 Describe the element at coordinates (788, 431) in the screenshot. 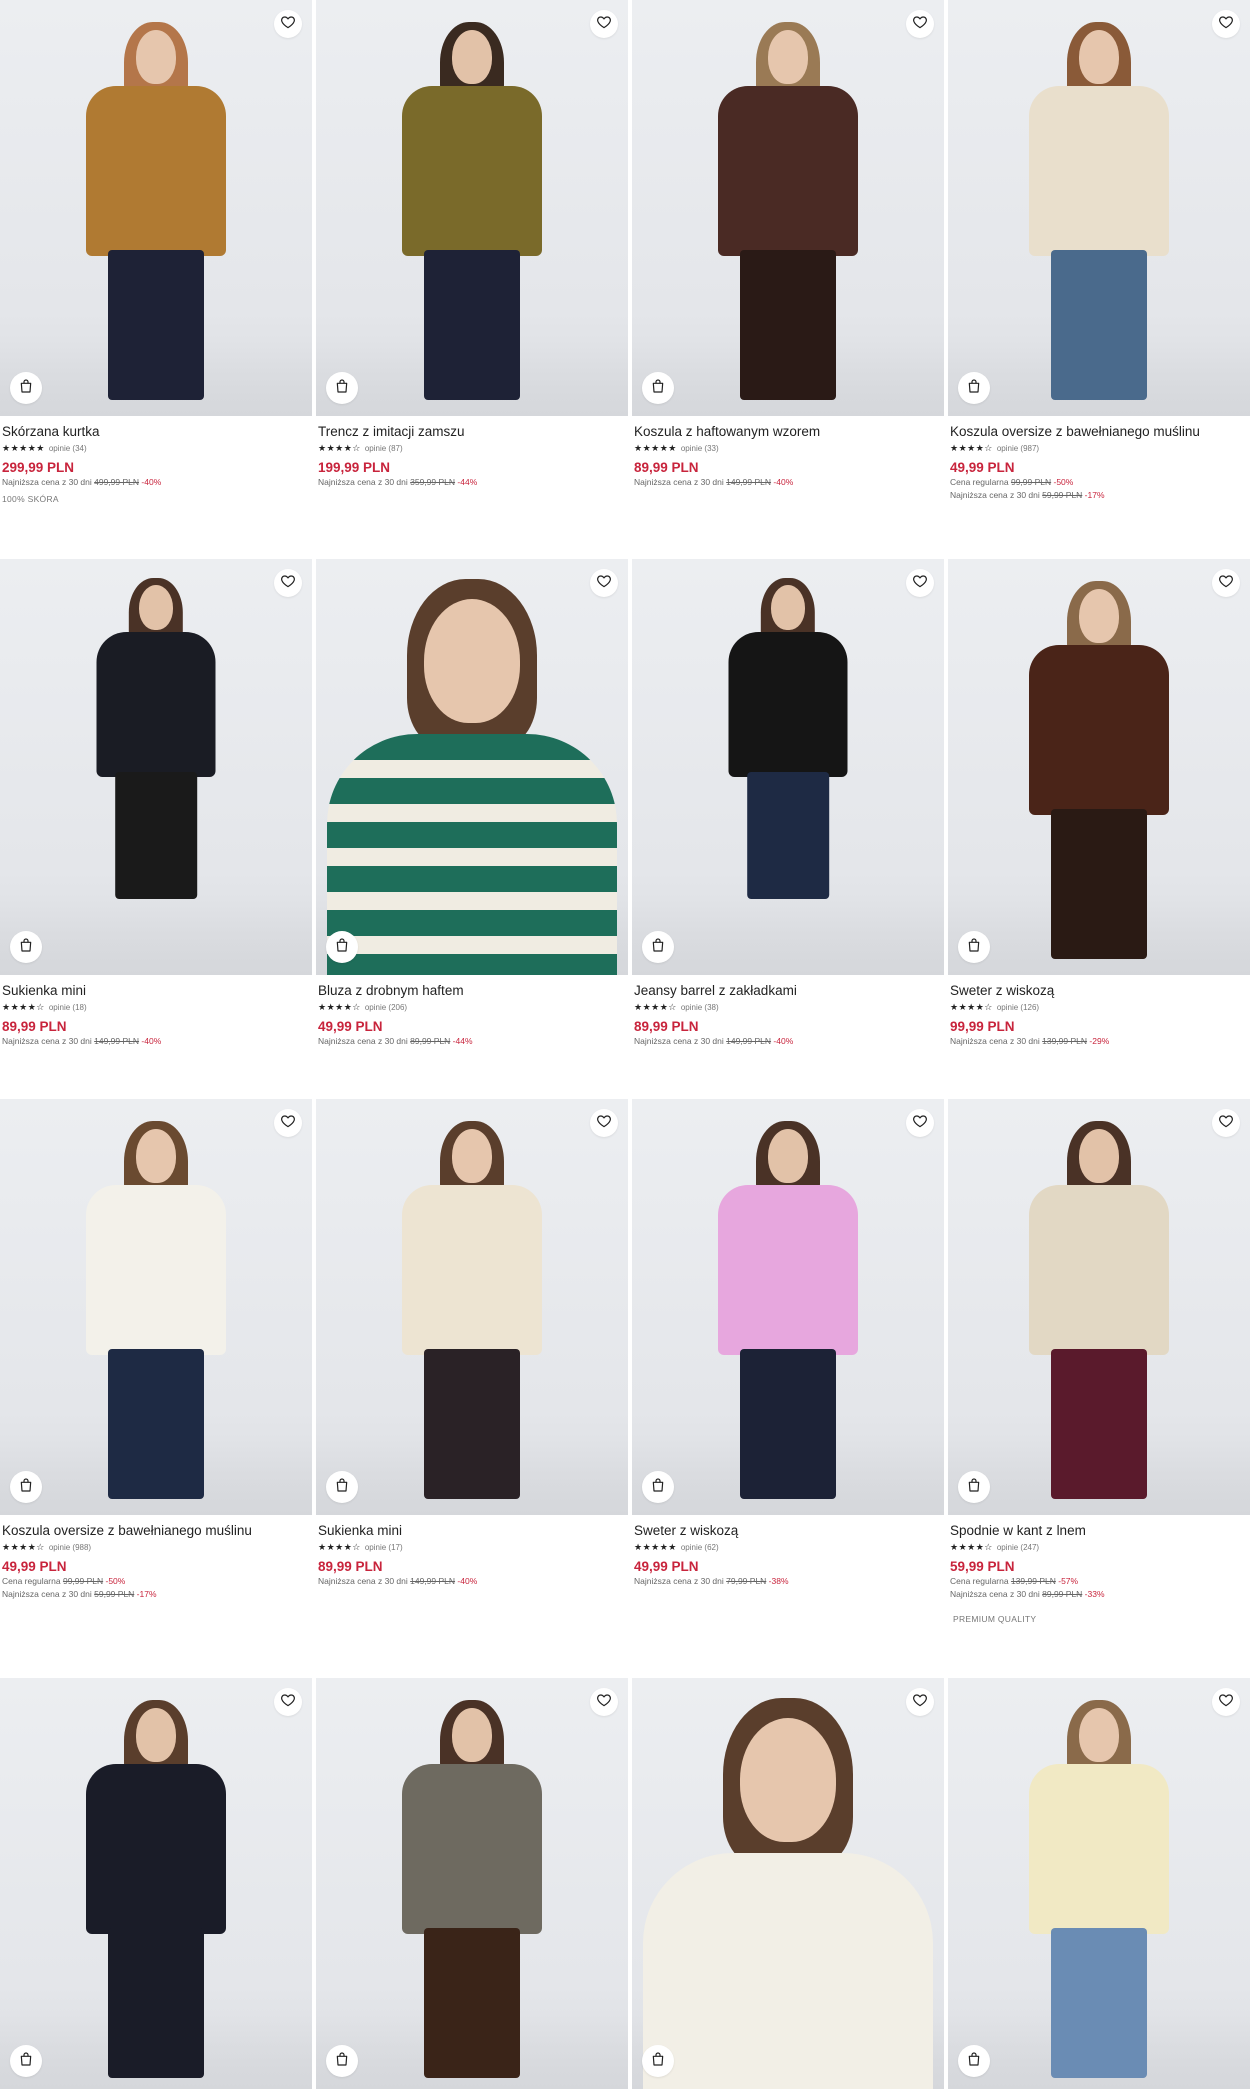

I see `product-name: Koszula z haftowanym wzorem` at that location.